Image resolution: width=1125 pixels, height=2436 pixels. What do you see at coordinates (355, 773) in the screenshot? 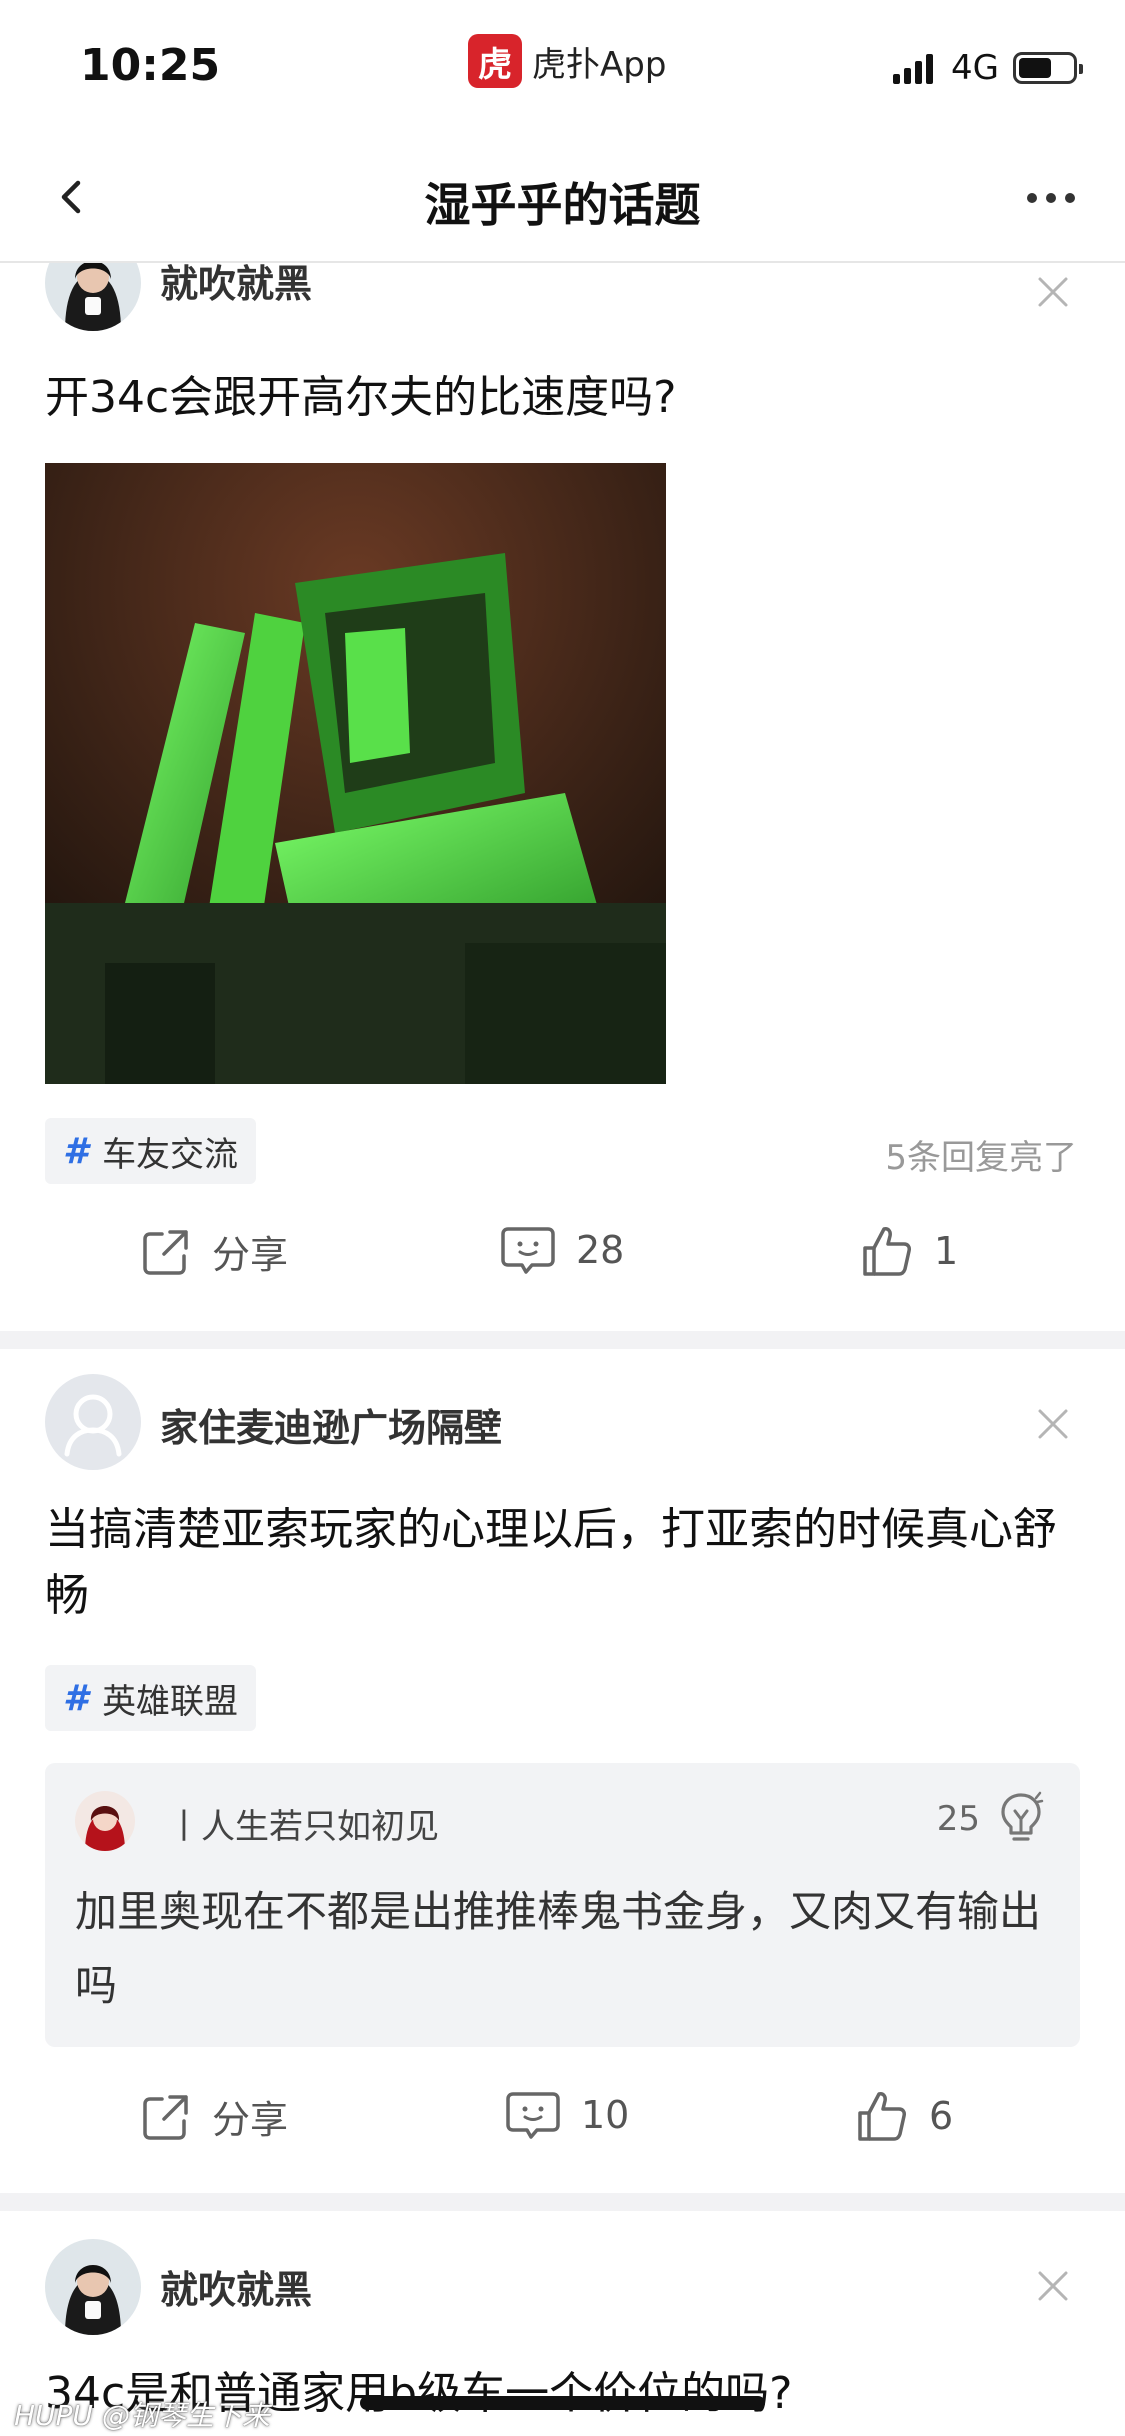
I see `post-image` at bounding box center [355, 773].